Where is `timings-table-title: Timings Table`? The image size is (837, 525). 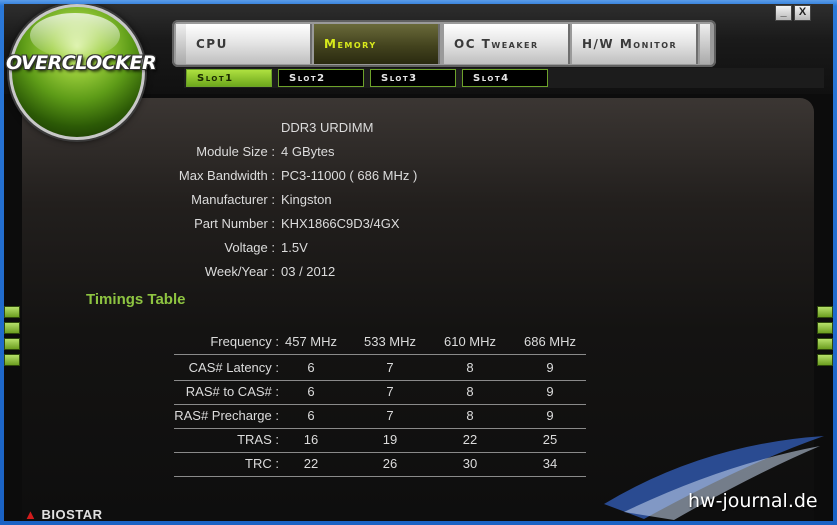
timings-table-title: Timings Table is located at coordinates (136, 299).